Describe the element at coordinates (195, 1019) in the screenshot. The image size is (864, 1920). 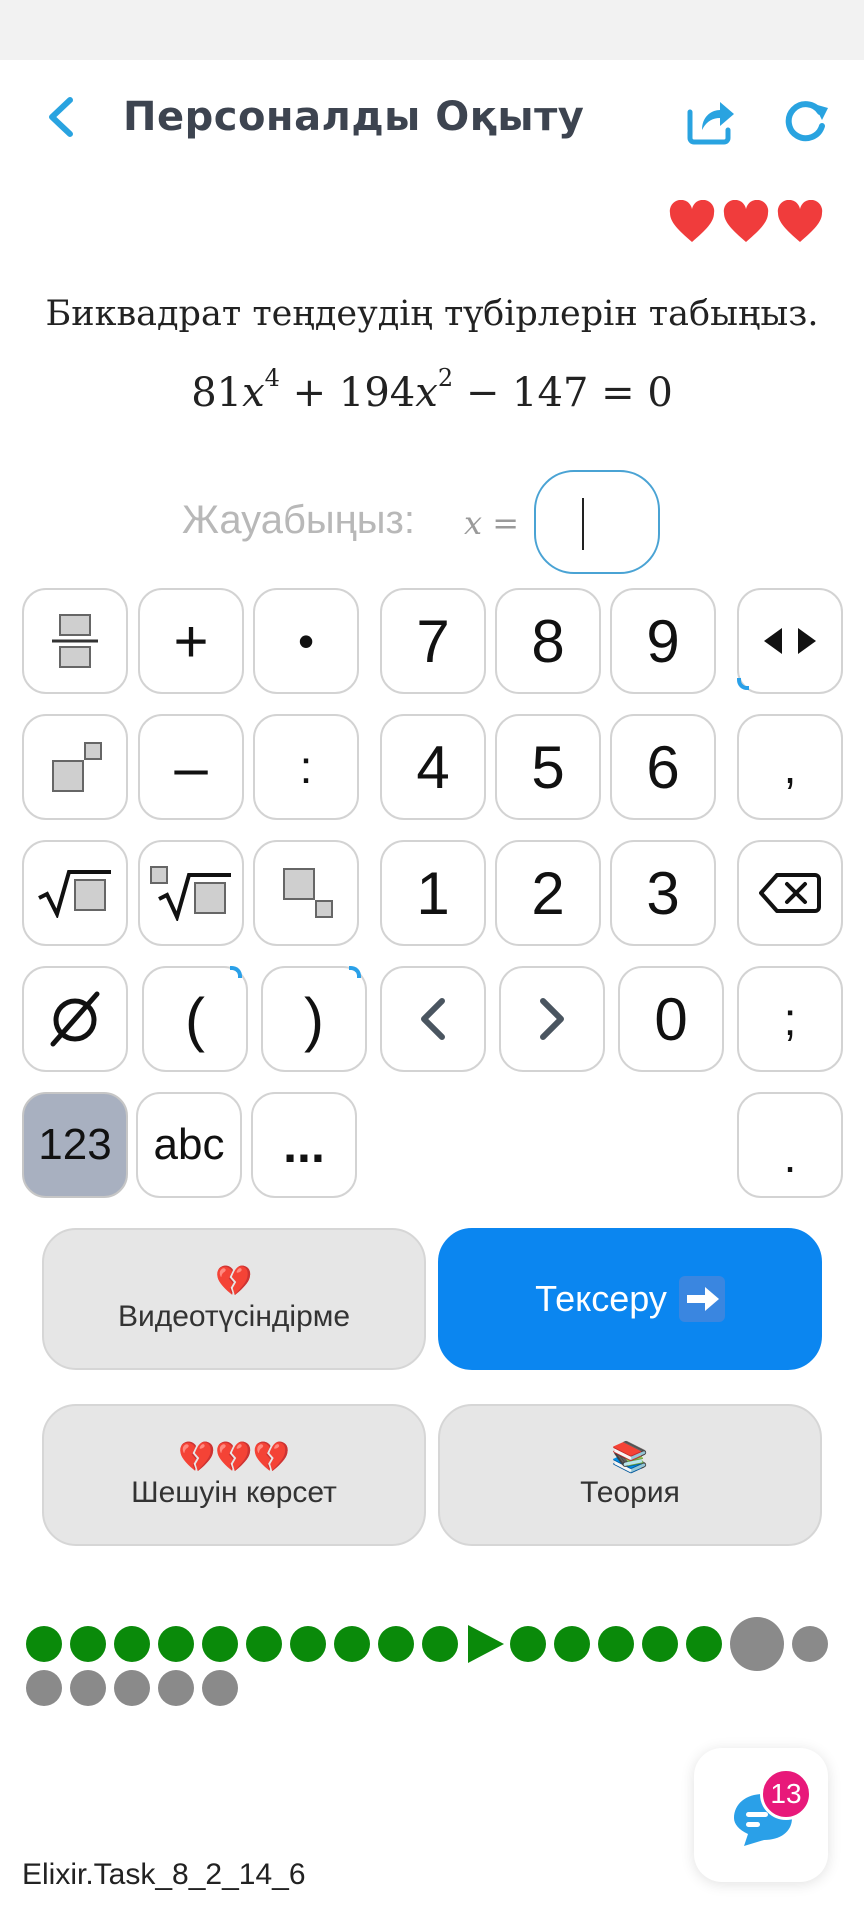
I see `open-paren-key: (` at that location.